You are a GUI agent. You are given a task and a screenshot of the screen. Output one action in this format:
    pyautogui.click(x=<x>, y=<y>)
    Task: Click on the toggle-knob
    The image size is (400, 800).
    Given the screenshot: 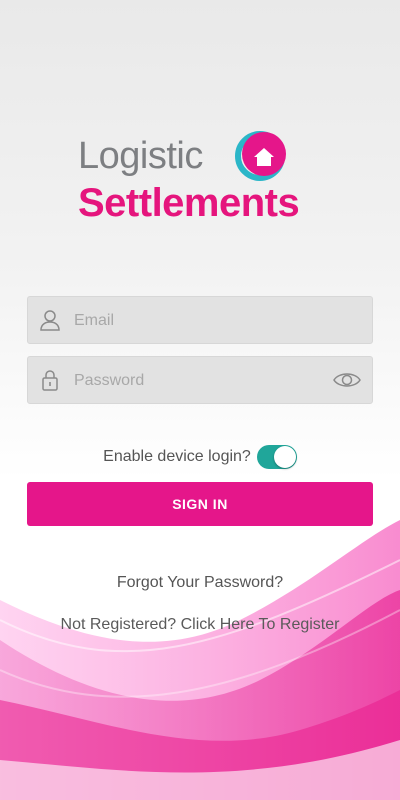 What is the action you would take?
    pyautogui.click(x=284, y=457)
    